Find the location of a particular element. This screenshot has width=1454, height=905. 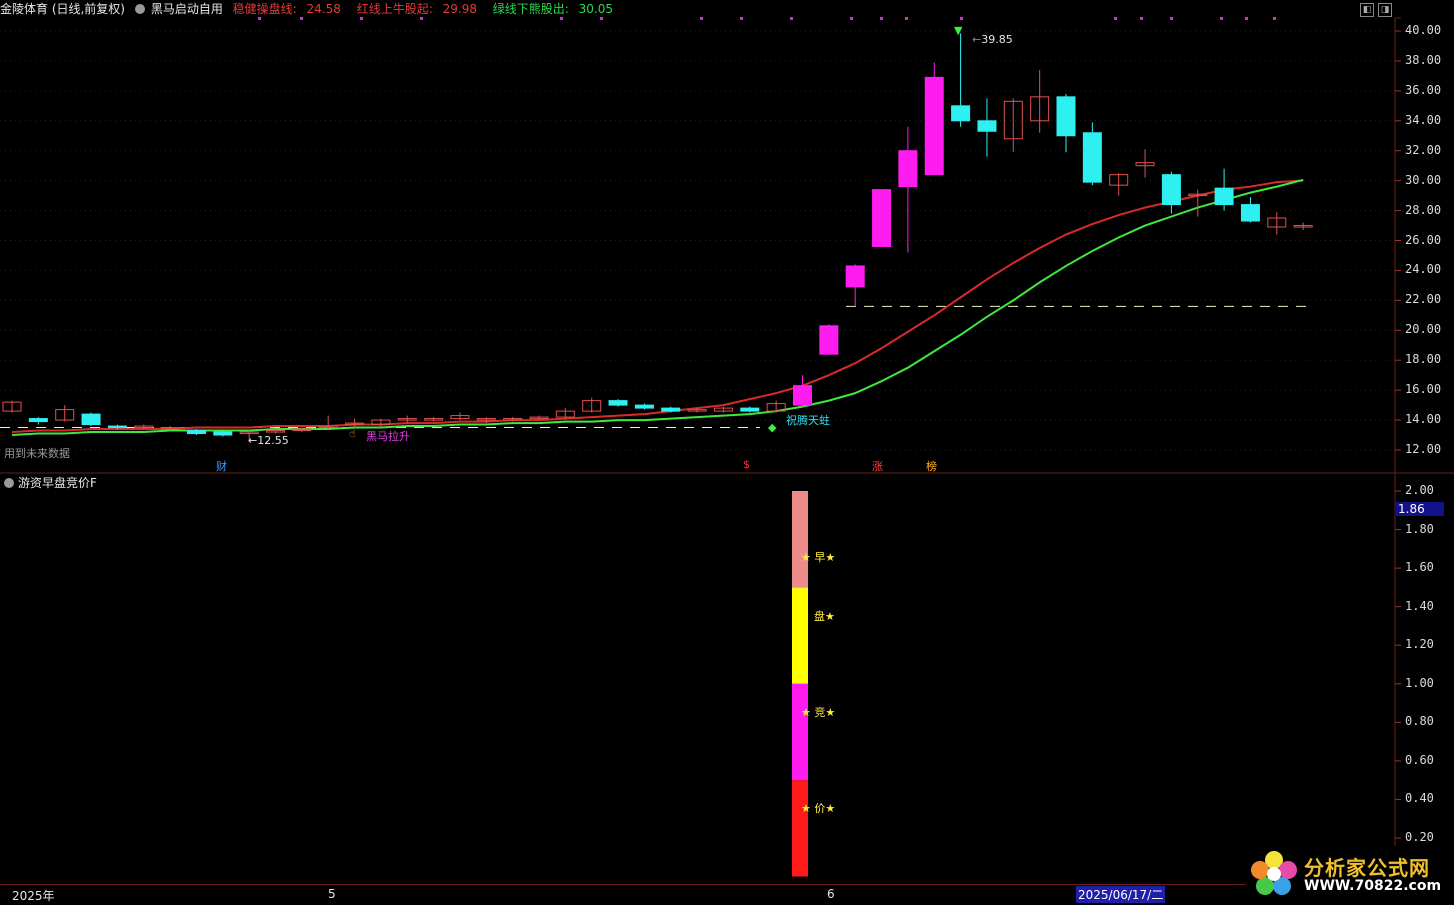

diamond-icon: ◆ is located at coordinates (772, 427).